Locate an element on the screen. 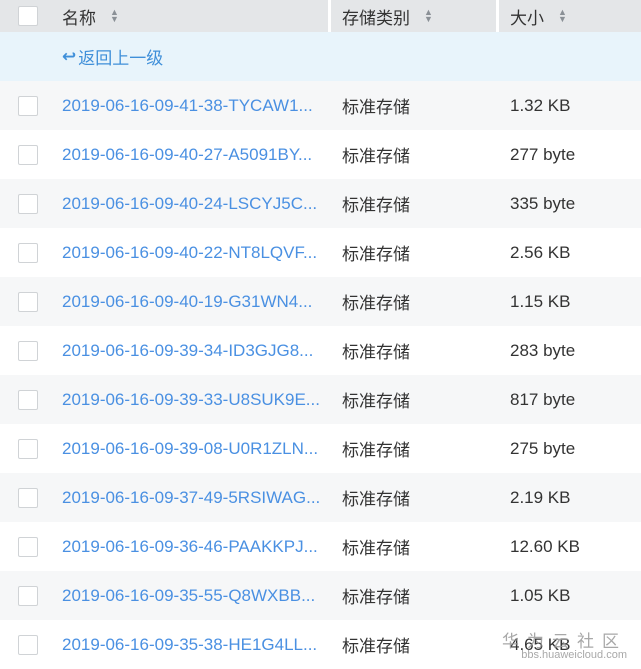 This screenshot has height=669, width=641. back-to-parent-link: ↩ 返回上一级 is located at coordinates (320, 56).